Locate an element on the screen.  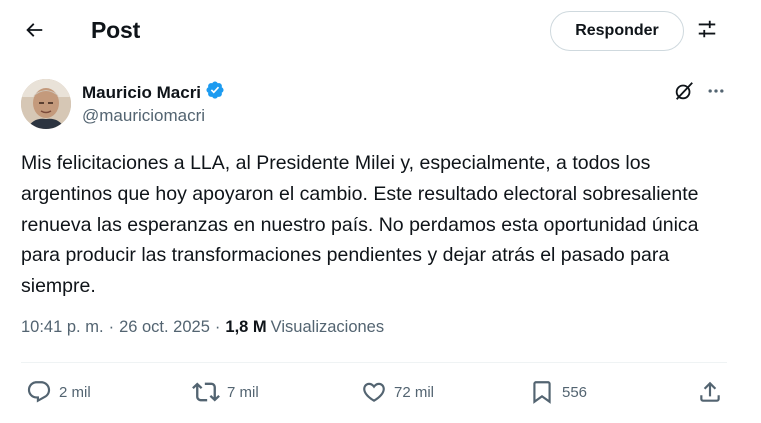
settings-button is located at coordinates (707, 31).